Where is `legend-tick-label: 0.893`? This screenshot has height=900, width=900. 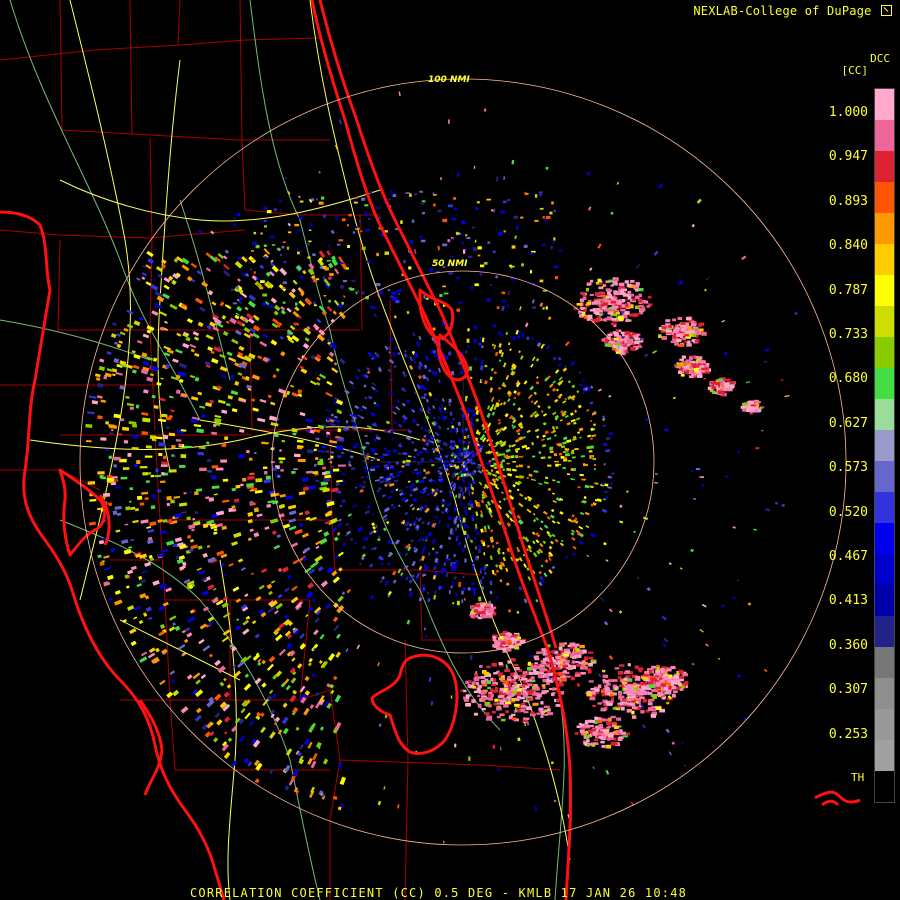
legend-tick-label: 0.893 is located at coordinates (848, 201).